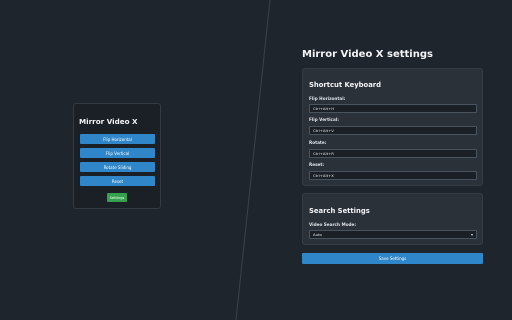 This screenshot has width=512, height=320. Describe the element at coordinates (367, 54) in the screenshot. I see `page-title: Mirror Video X settings` at that location.